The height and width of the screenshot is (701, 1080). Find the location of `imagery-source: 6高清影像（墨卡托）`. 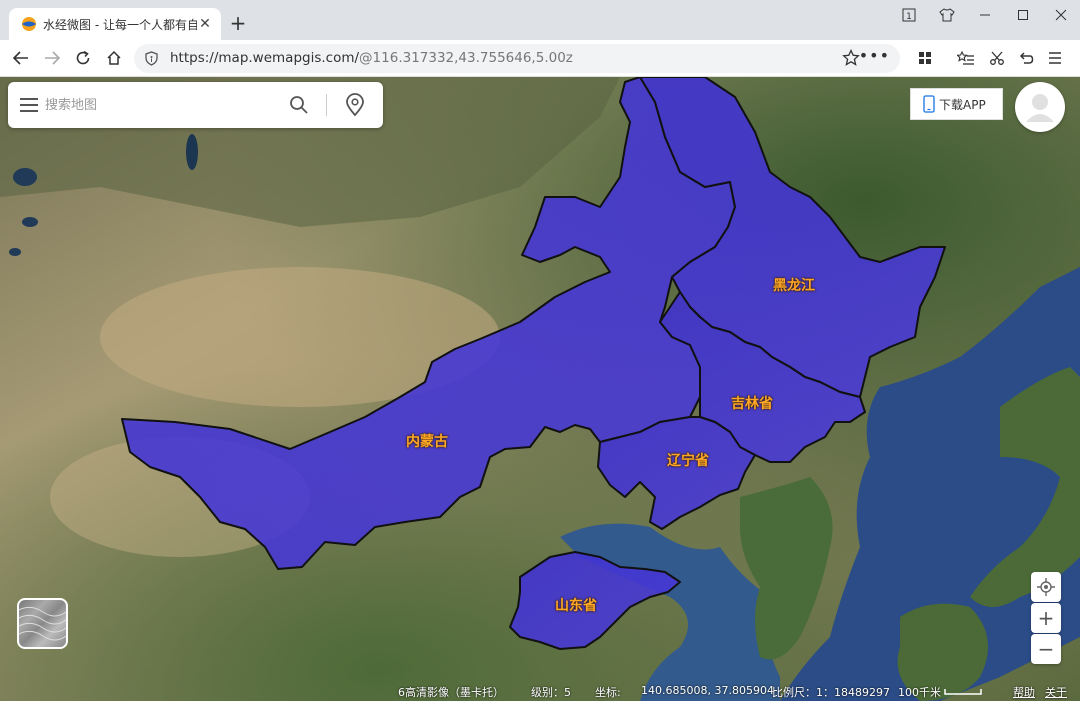

imagery-source: 6高清影像（墨卡托） is located at coordinates (451, 692).